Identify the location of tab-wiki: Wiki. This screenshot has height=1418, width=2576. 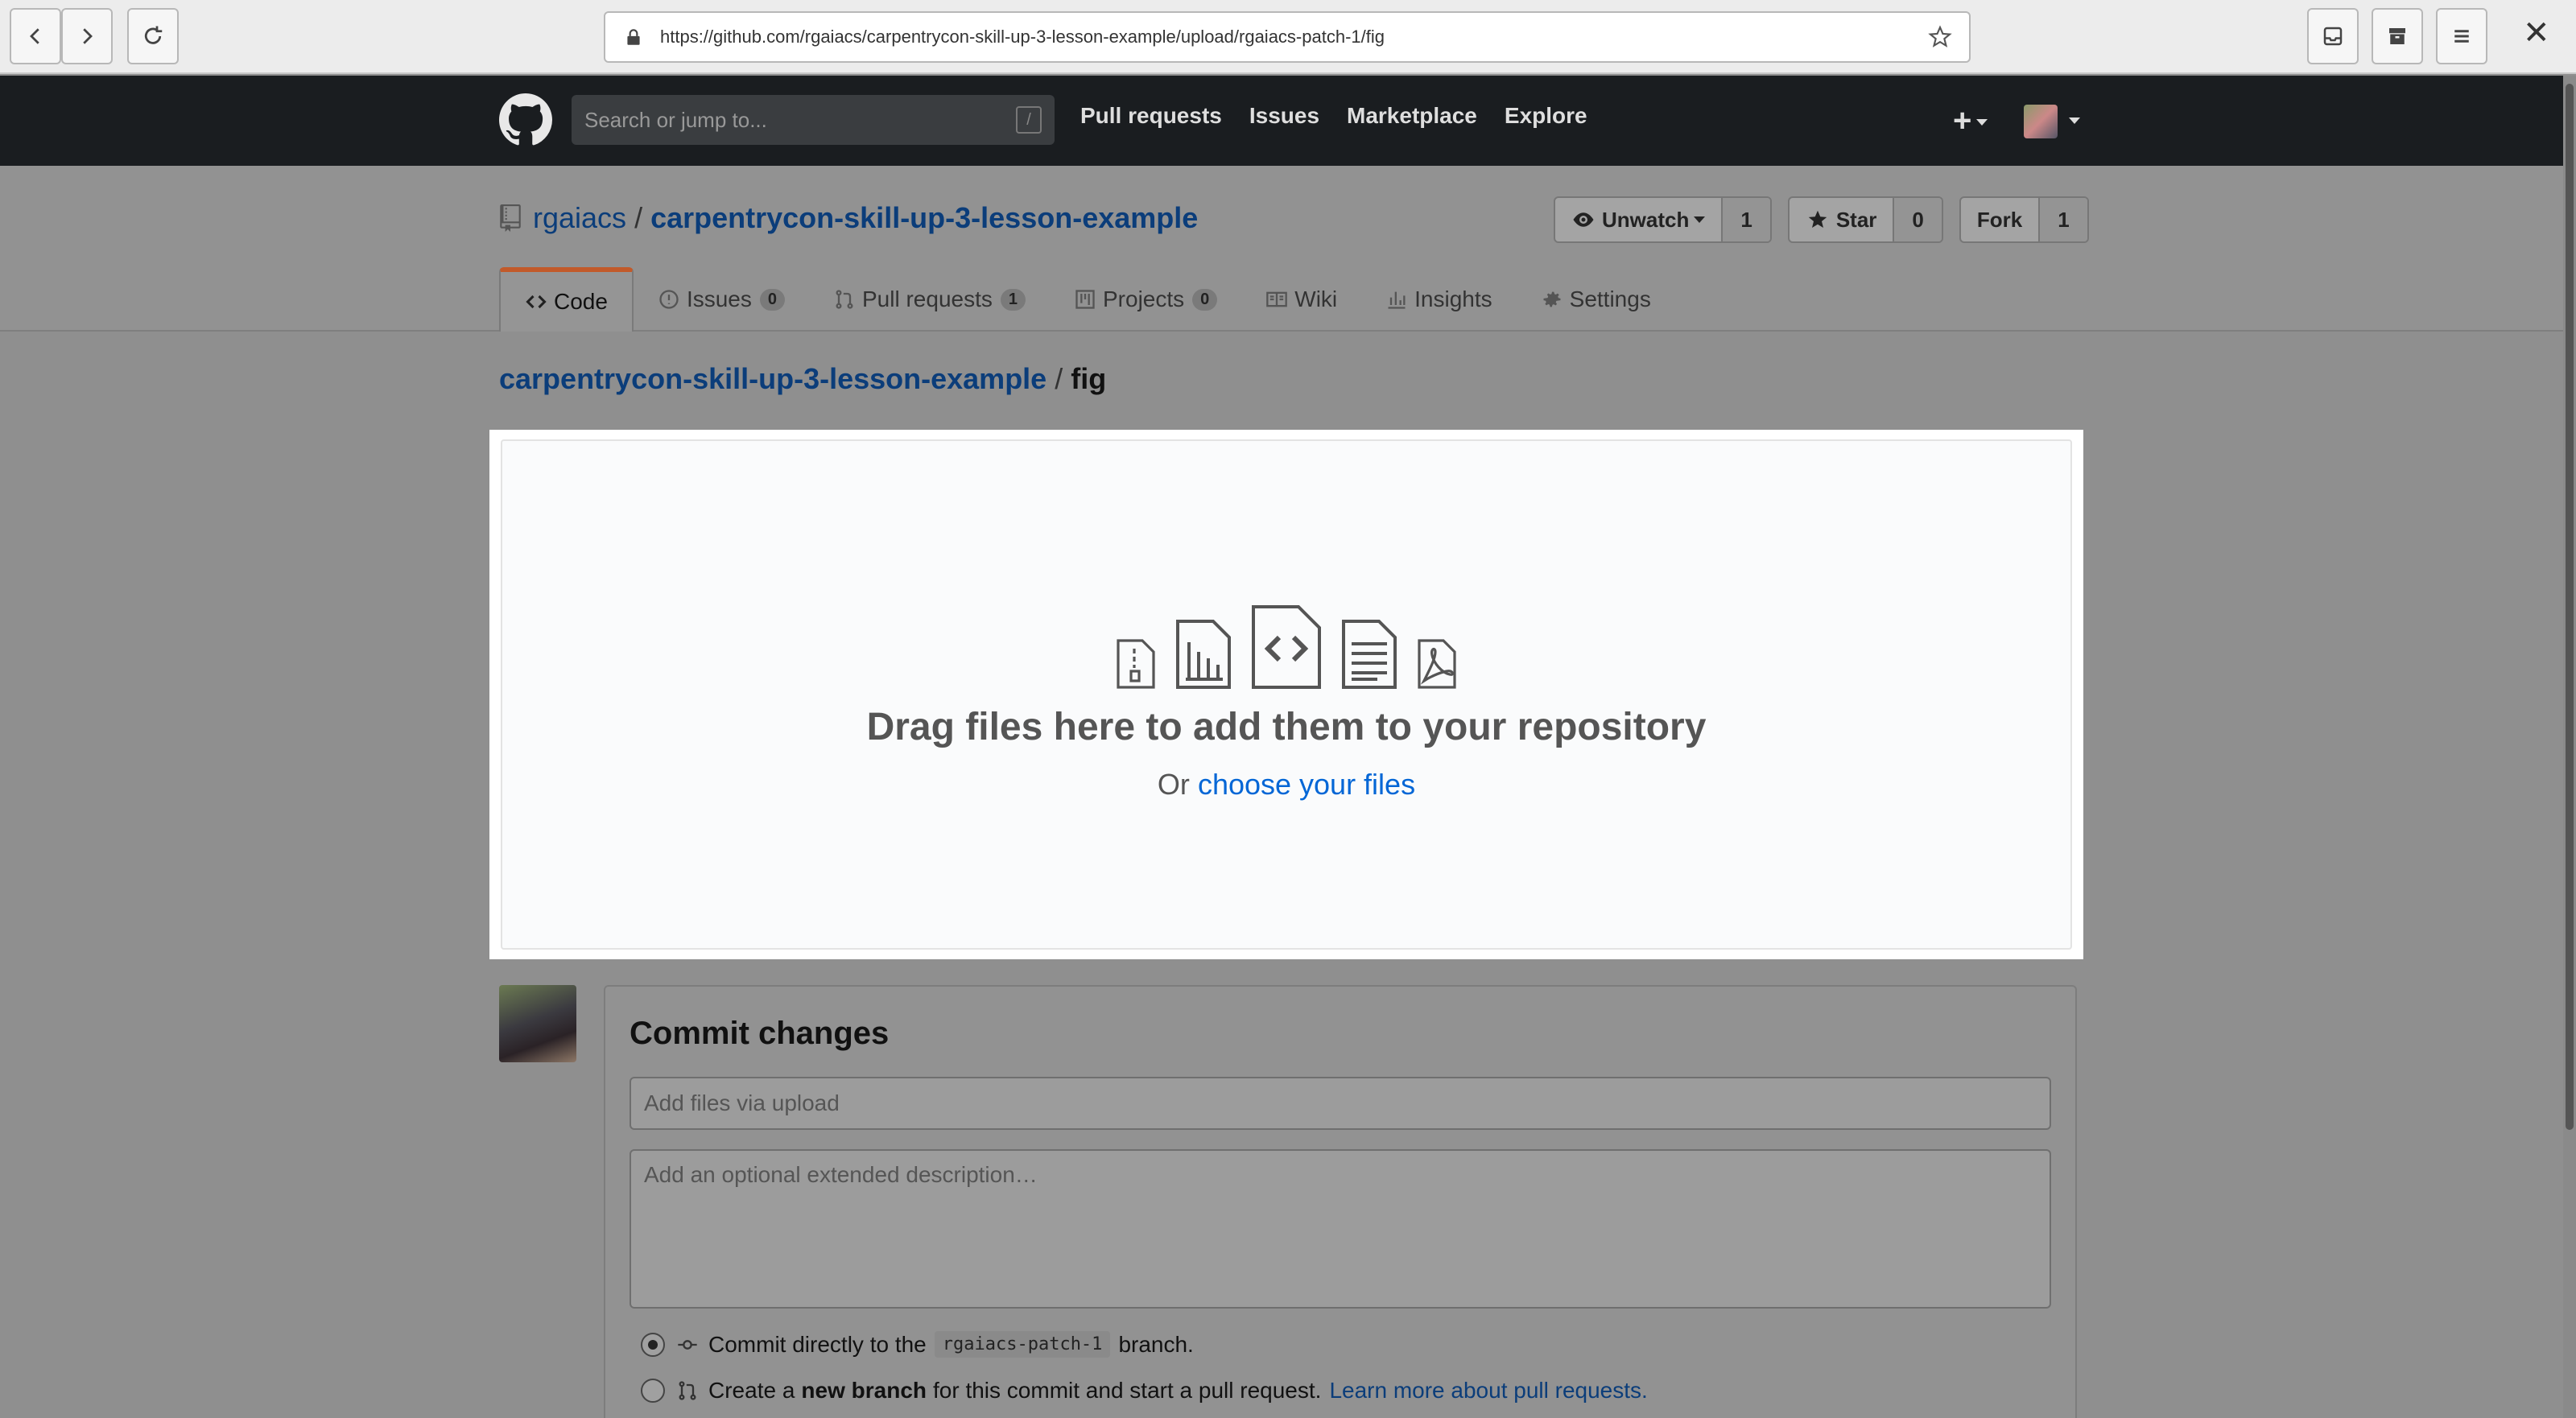
(1301, 300).